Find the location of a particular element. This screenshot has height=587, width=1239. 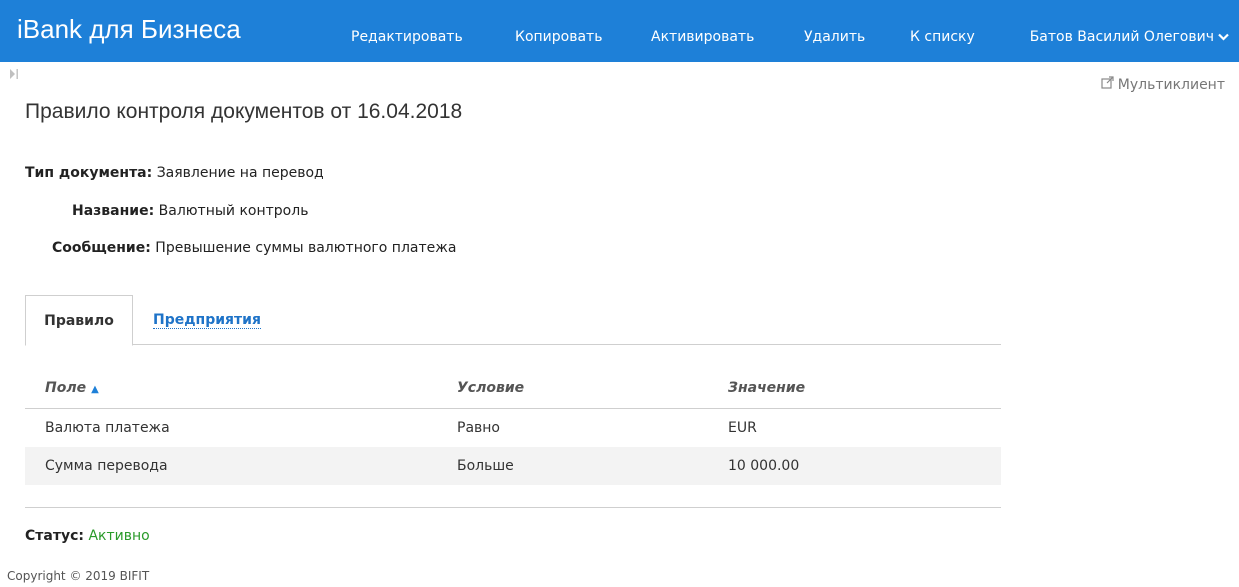

copy-button: Копировать is located at coordinates (558, 37).